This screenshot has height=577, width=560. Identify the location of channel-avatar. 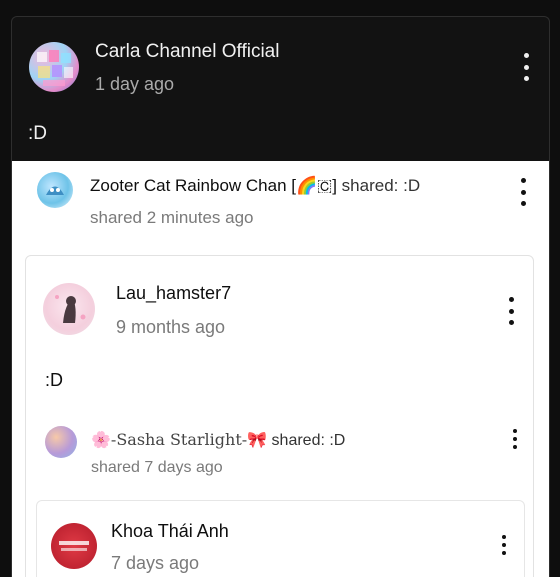
(54, 67).